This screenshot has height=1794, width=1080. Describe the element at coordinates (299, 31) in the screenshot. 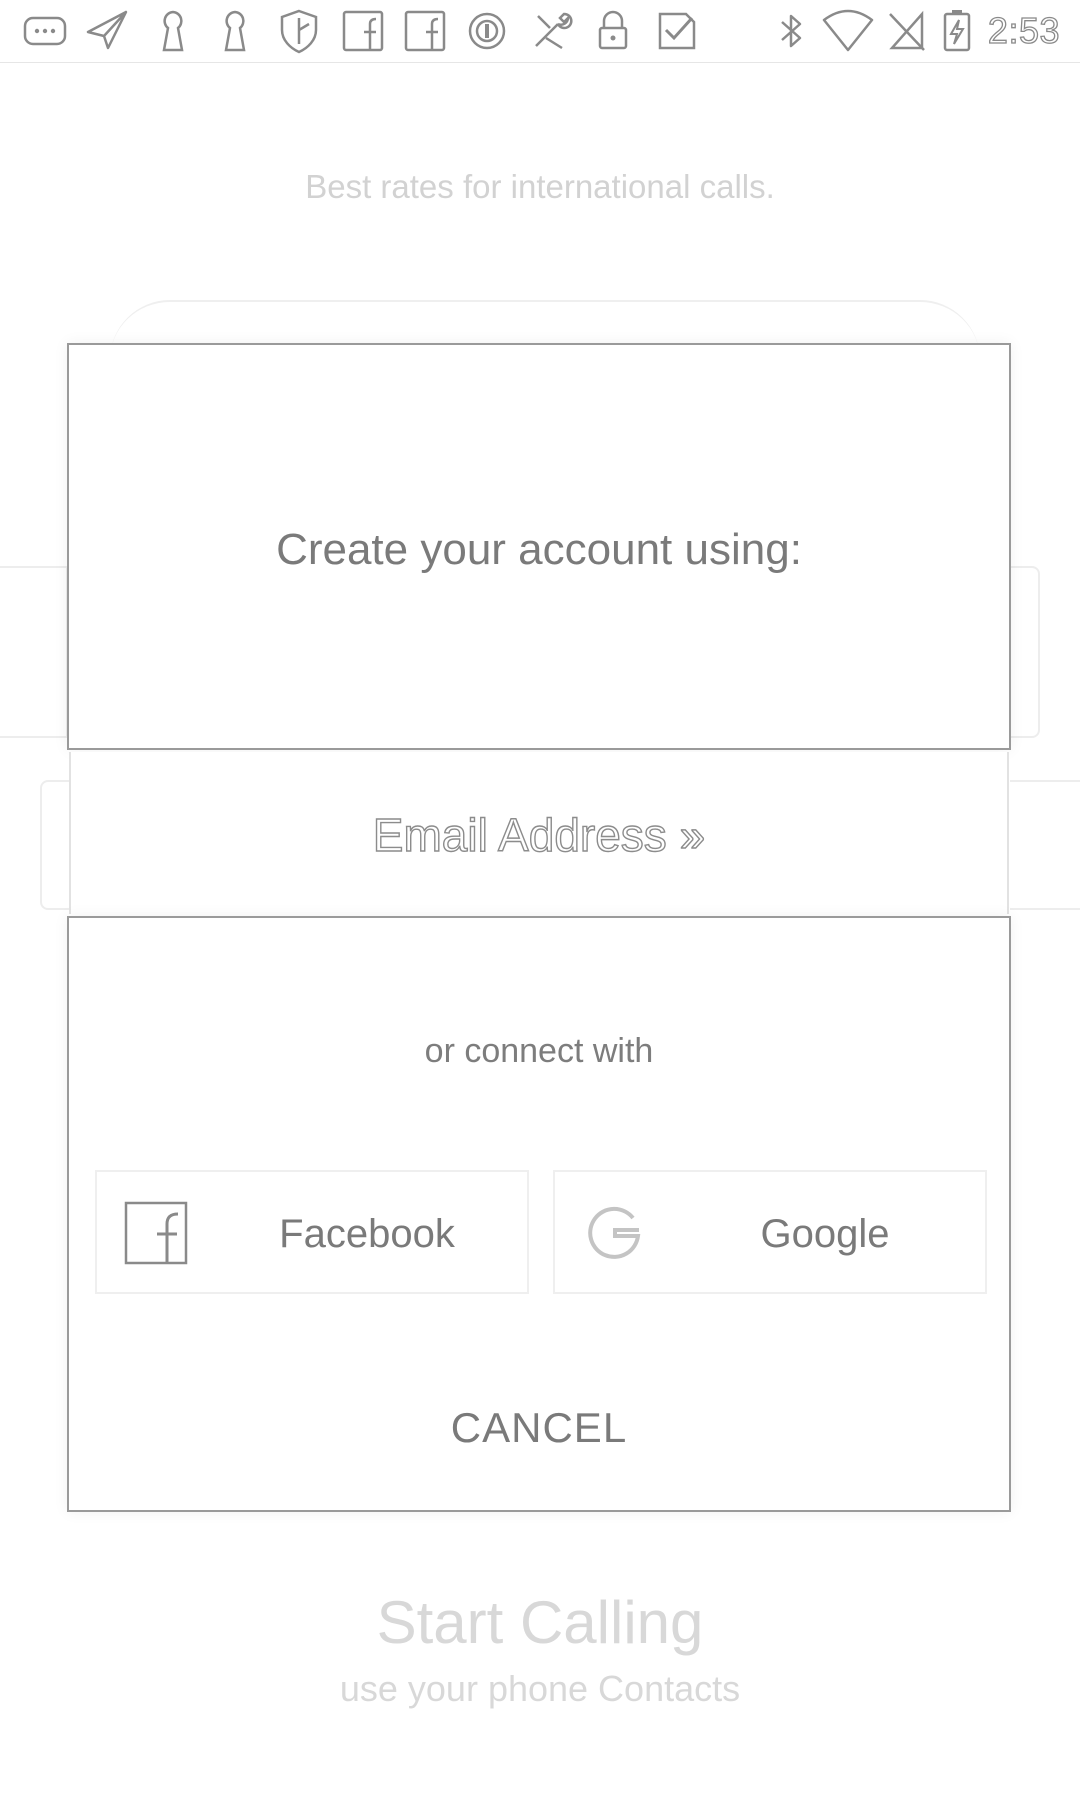

I see `shield-icon` at that location.